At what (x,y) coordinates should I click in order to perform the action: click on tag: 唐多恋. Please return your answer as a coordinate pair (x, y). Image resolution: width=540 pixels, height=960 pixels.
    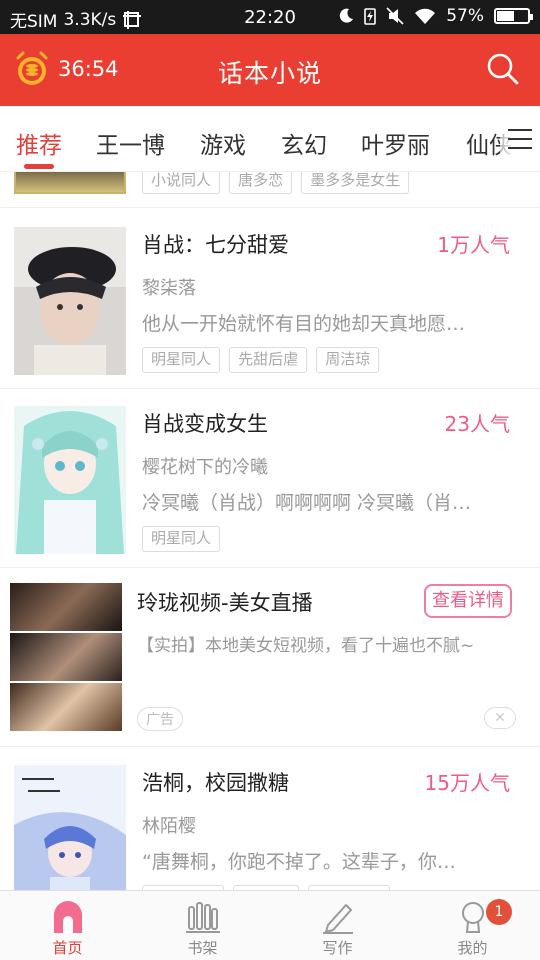
    Looking at the image, I should click on (261, 183).